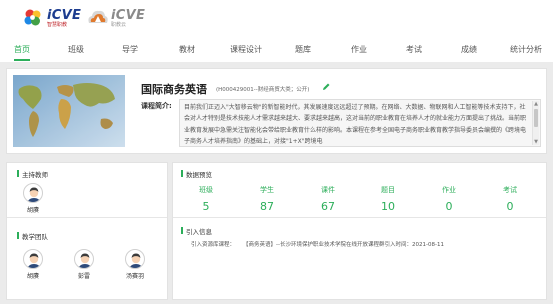 This screenshot has width=553, height=304. What do you see at coordinates (130, 53) in the screenshot?
I see `nav-guide: 导学` at bounding box center [130, 53].